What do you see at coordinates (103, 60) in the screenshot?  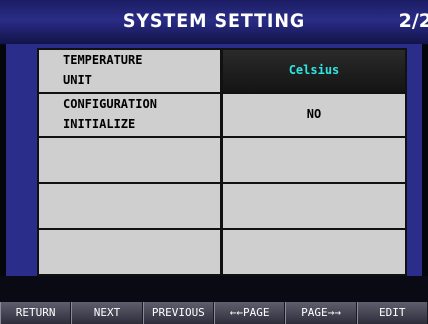 I see `setting-label-line: TEMPERATURE` at bounding box center [103, 60].